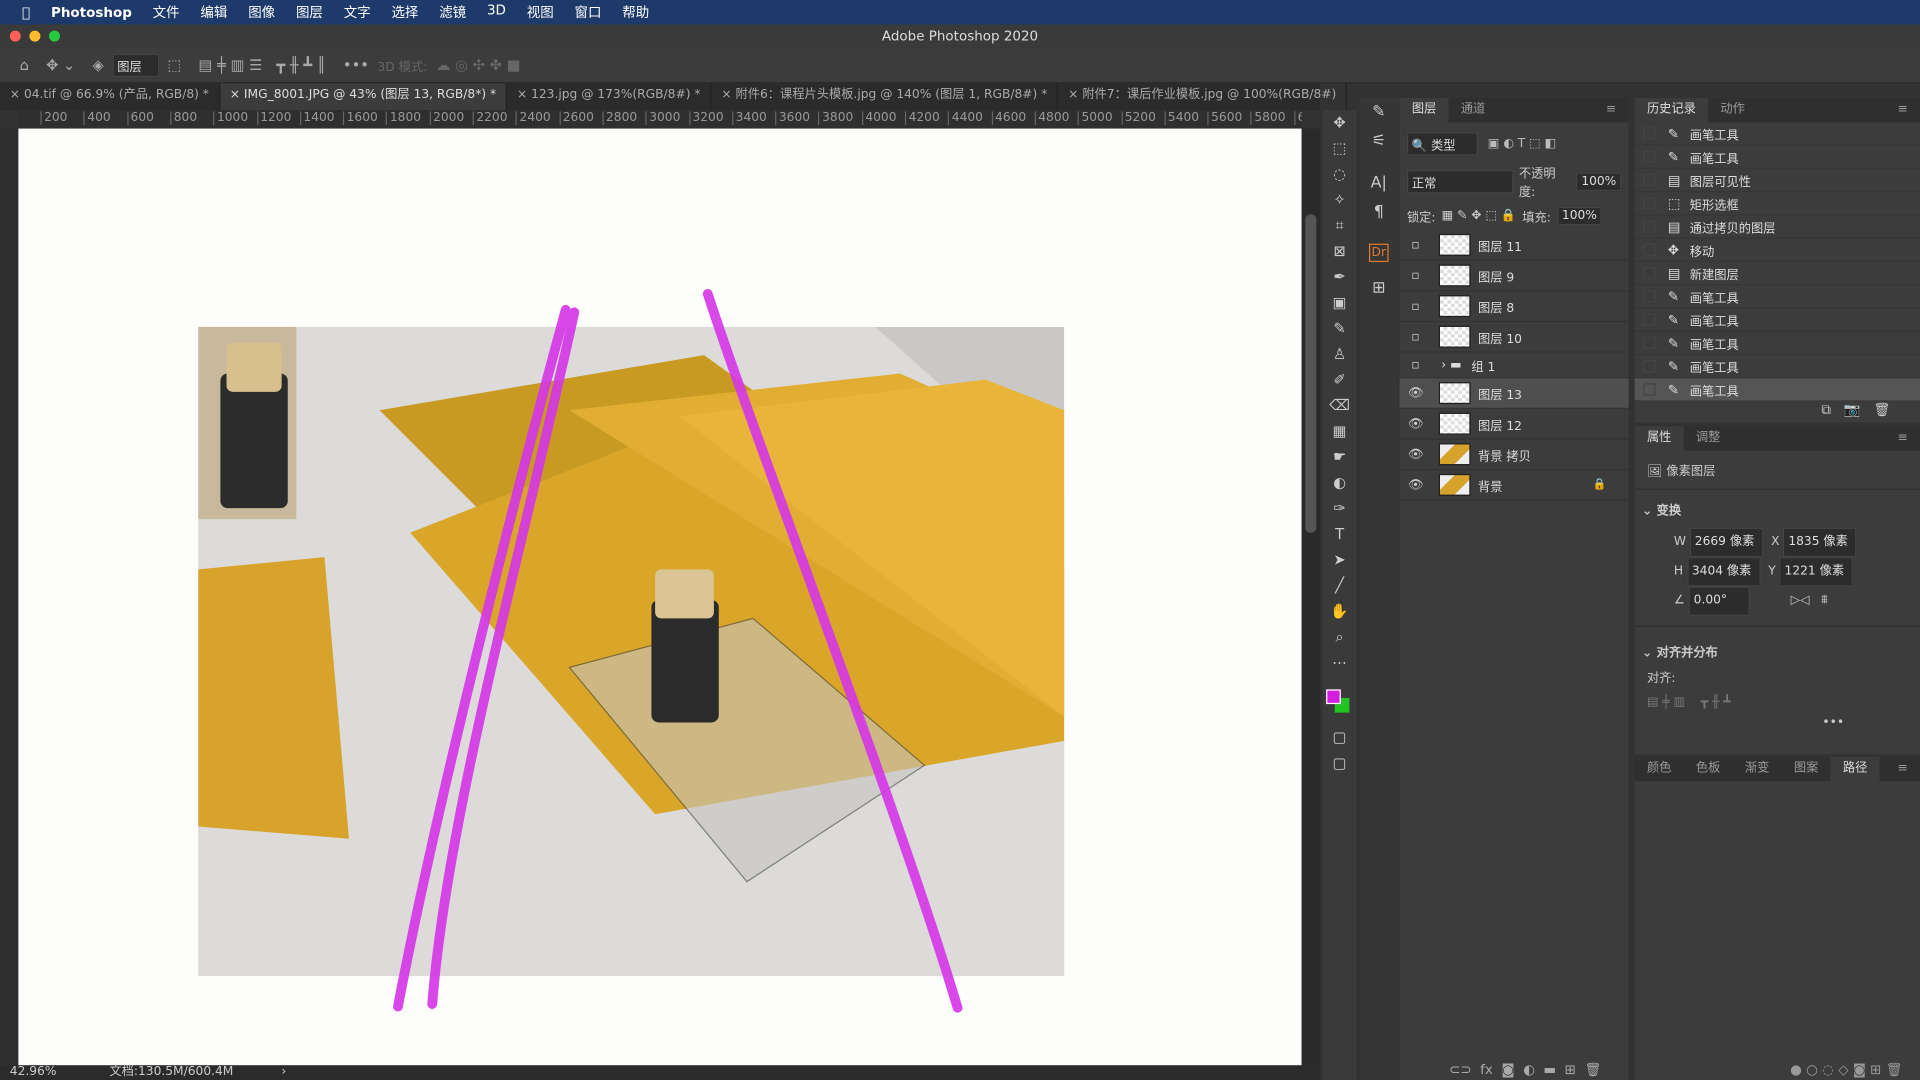 The width and height of the screenshot is (1920, 1080). What do you see at coordinates (1671, 110) in the screenshot?
I see `history-tab: 历史记录` at bounding box center [1671, 110].